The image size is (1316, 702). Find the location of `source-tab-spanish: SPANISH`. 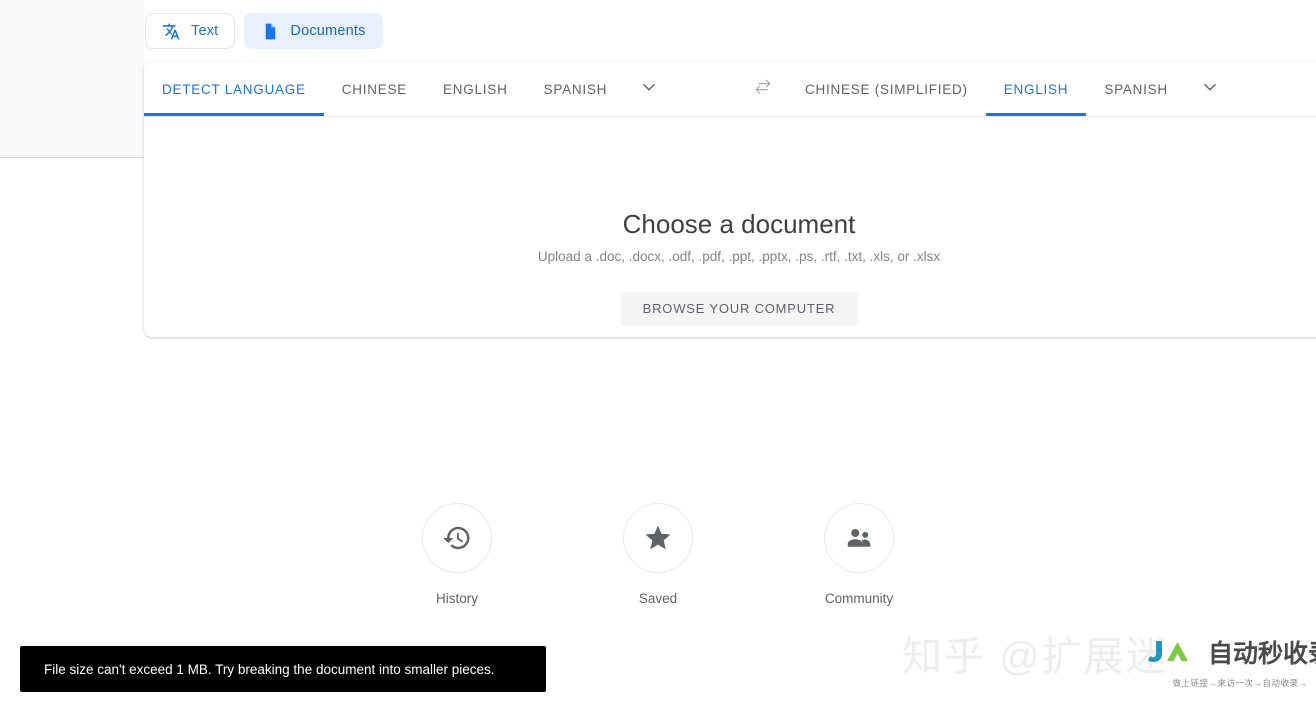

source-tab-spanish: SPANISH is located at coordinates (576, 89).